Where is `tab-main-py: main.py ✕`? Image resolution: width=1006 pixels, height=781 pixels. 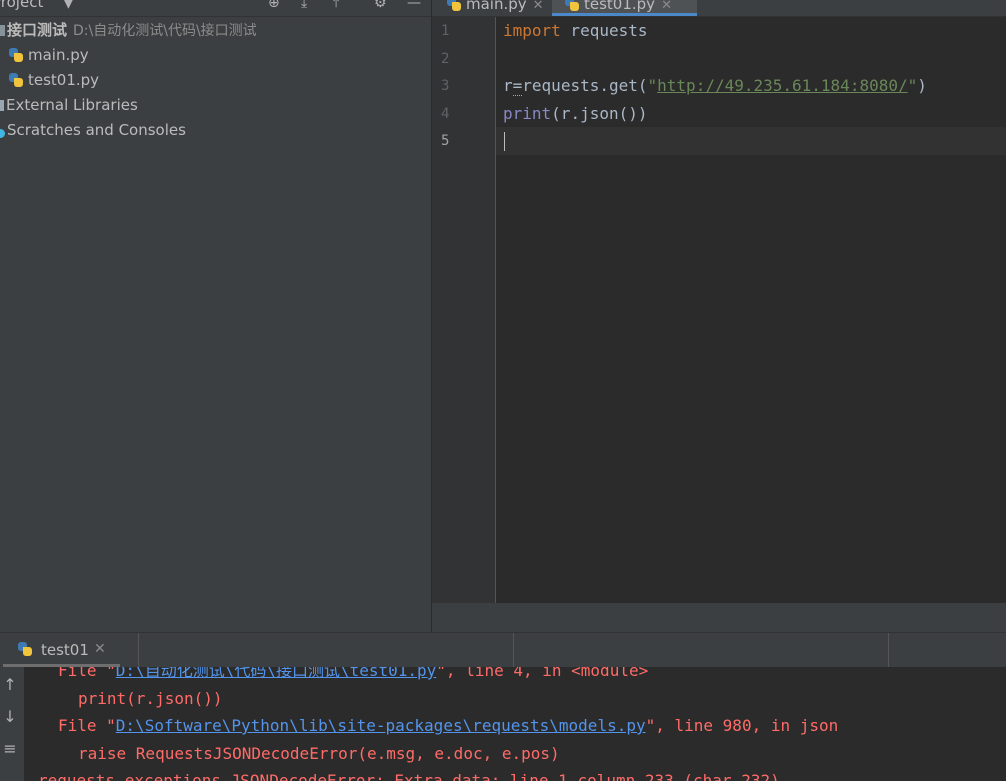
tab-main-py: main.py ✕ is located at coordinates (498, 8).